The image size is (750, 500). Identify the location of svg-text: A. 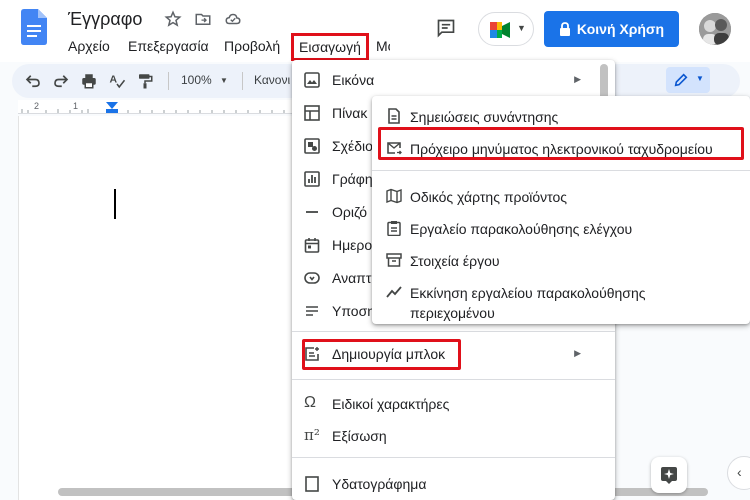
(114, 80).